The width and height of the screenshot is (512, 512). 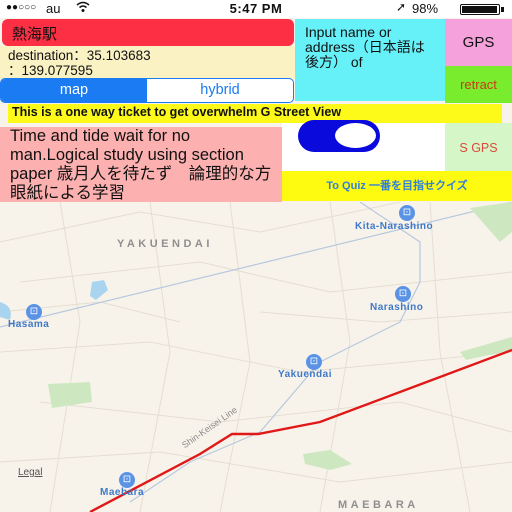 I want to click on destination-latitude: destination：35.103683, so click(x=79, y=55).